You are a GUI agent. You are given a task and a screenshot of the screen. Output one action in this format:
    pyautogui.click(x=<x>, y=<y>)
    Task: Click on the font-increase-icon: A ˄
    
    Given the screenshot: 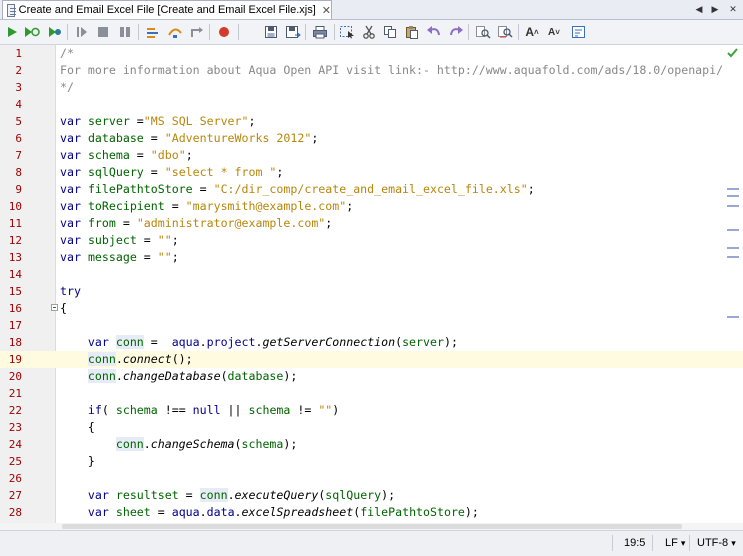 What is the action you would take?
    pyautogui.click(x=532, y=32)
    